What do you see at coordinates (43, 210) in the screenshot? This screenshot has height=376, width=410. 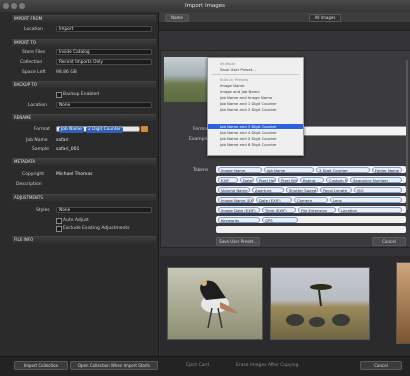 I see `styles-label: Styles` at bounding box center [43, 210].